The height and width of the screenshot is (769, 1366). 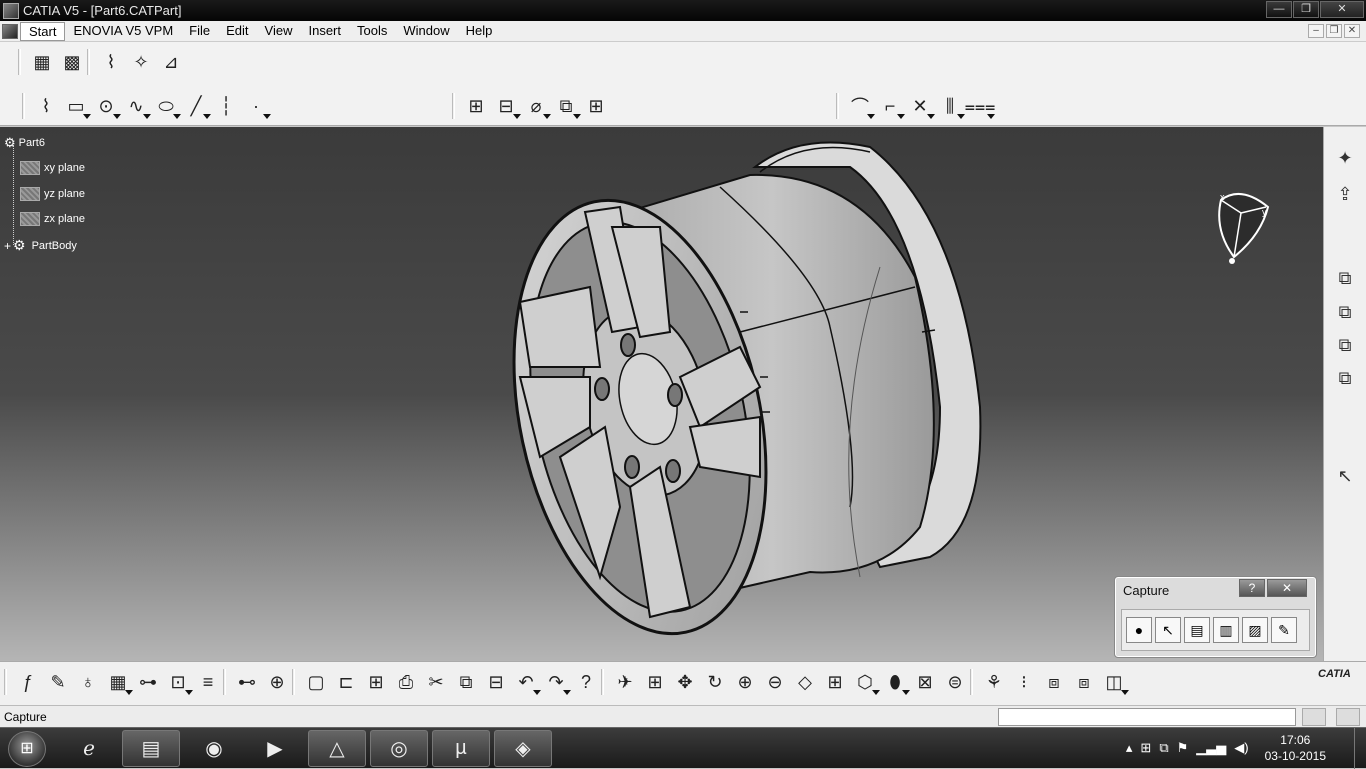 I want to click on device-icon: ⧉, so click(x=1163, y=748).